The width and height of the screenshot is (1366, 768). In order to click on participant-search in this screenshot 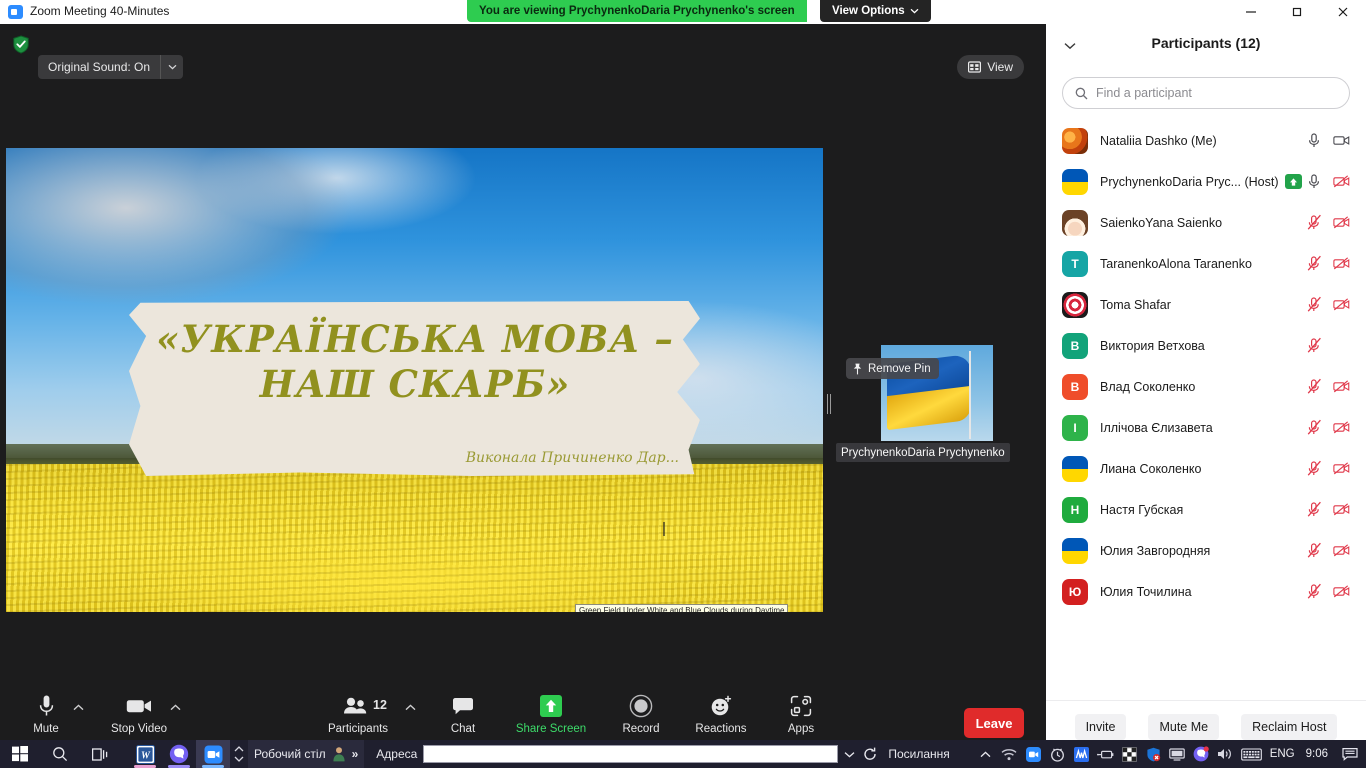, I will do `click(1206, 93)`.